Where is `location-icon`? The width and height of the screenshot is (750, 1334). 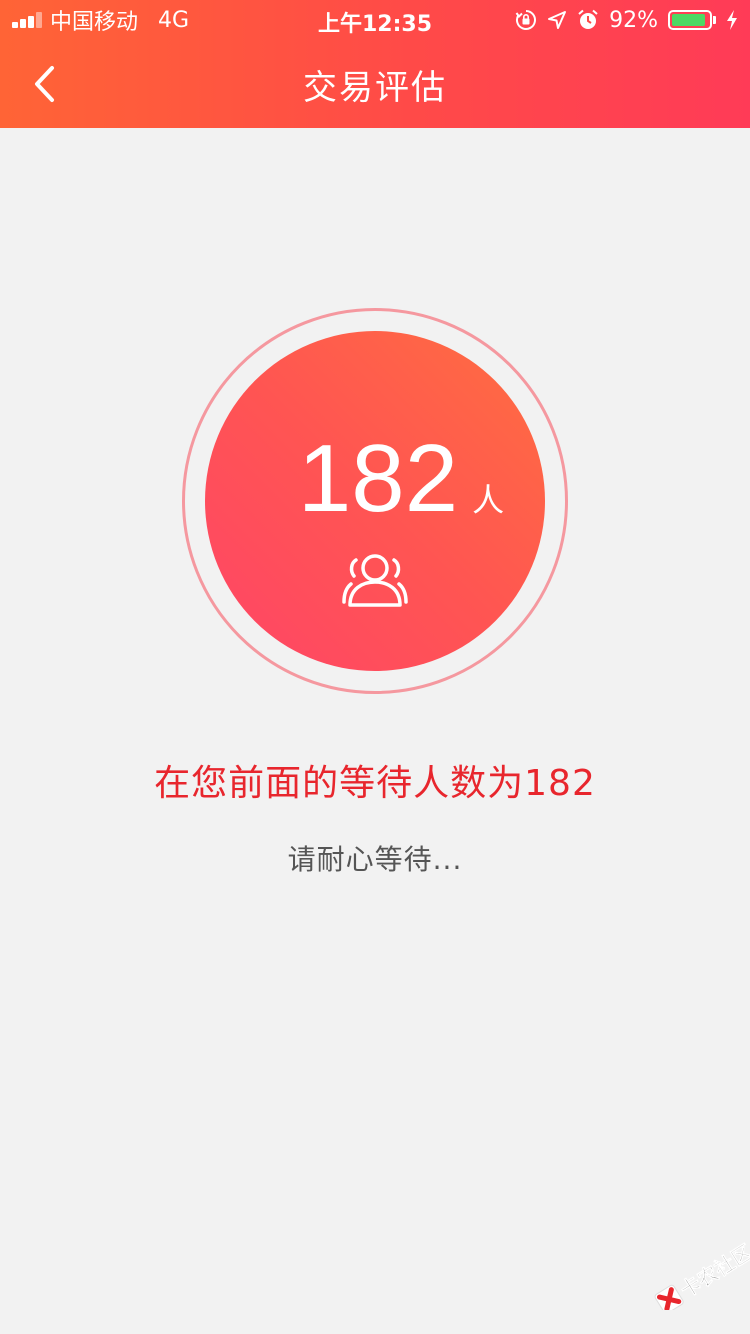
location-icon is located at coordinates (557, 20).